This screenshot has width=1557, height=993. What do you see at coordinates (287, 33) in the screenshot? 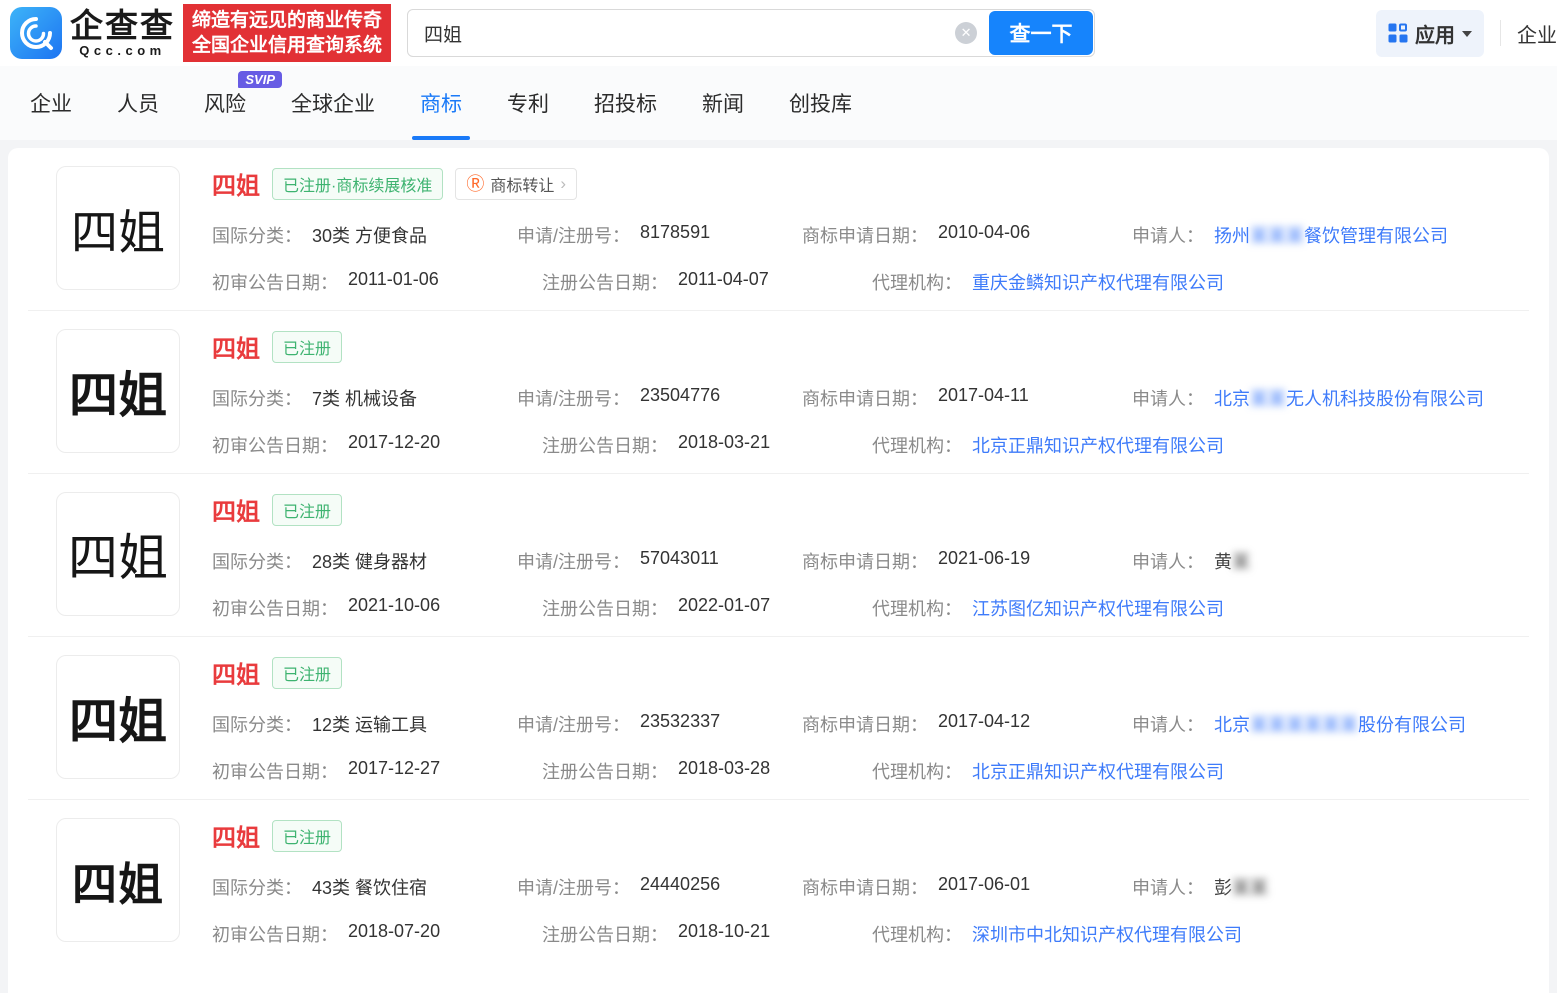
I see `slogan-banner: 缔造有远见的商业传奇 全国企业信用查询系统` at bounding box center [287, 33].